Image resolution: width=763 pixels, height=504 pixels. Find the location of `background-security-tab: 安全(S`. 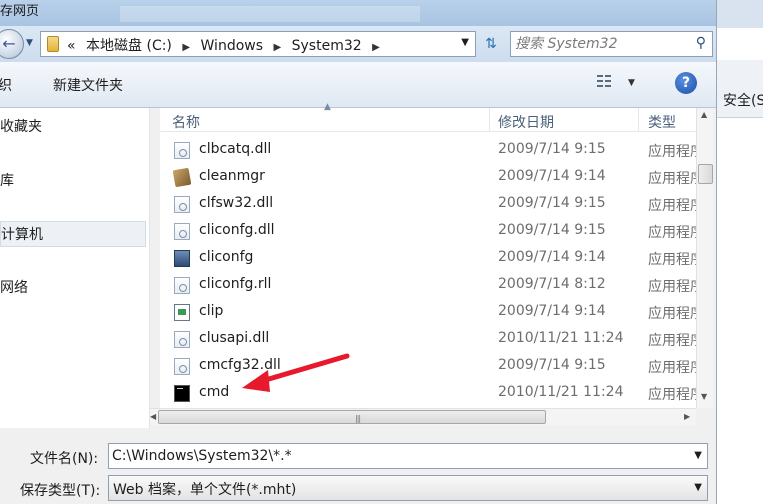

background-security-tab: 安全(S is located at coordinates (743, 100).